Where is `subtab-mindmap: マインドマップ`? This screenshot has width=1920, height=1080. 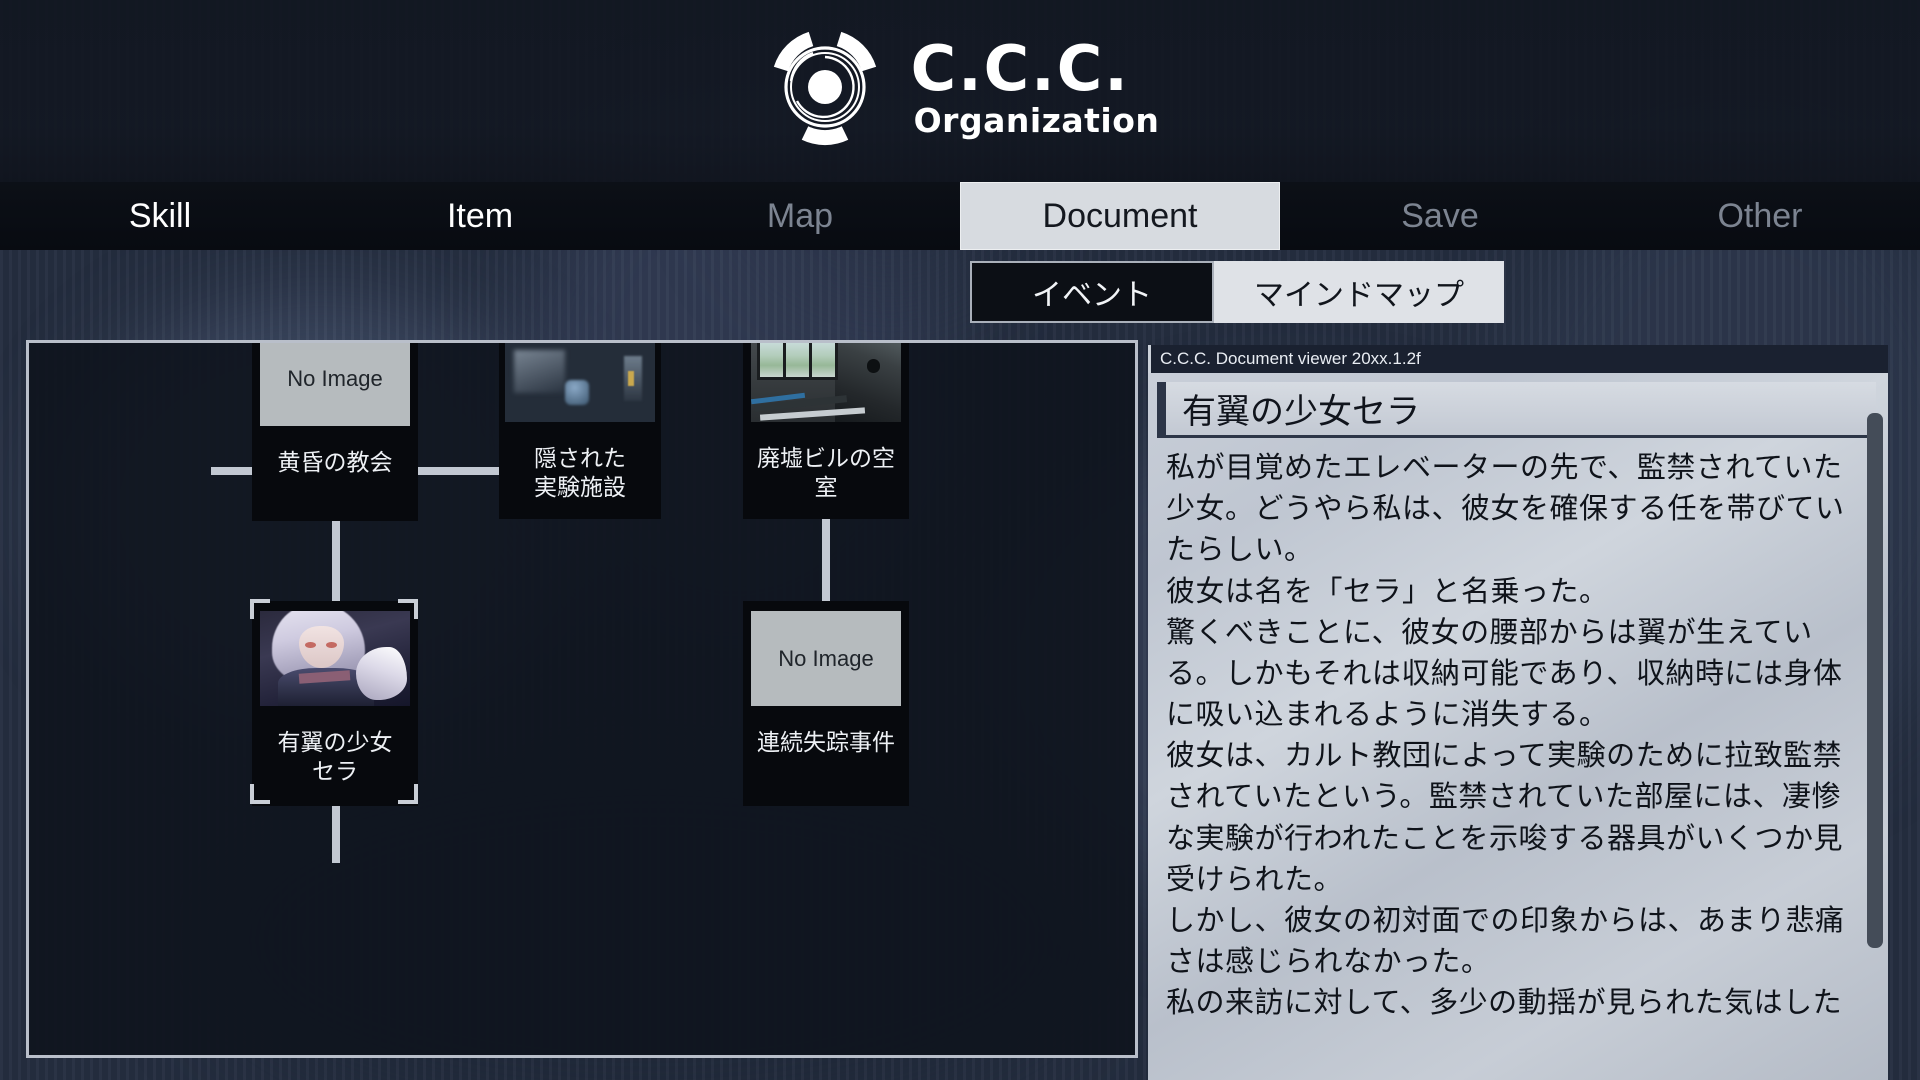 subtab-mindmap: マインドマップ is located at coordinates (1359, 292).